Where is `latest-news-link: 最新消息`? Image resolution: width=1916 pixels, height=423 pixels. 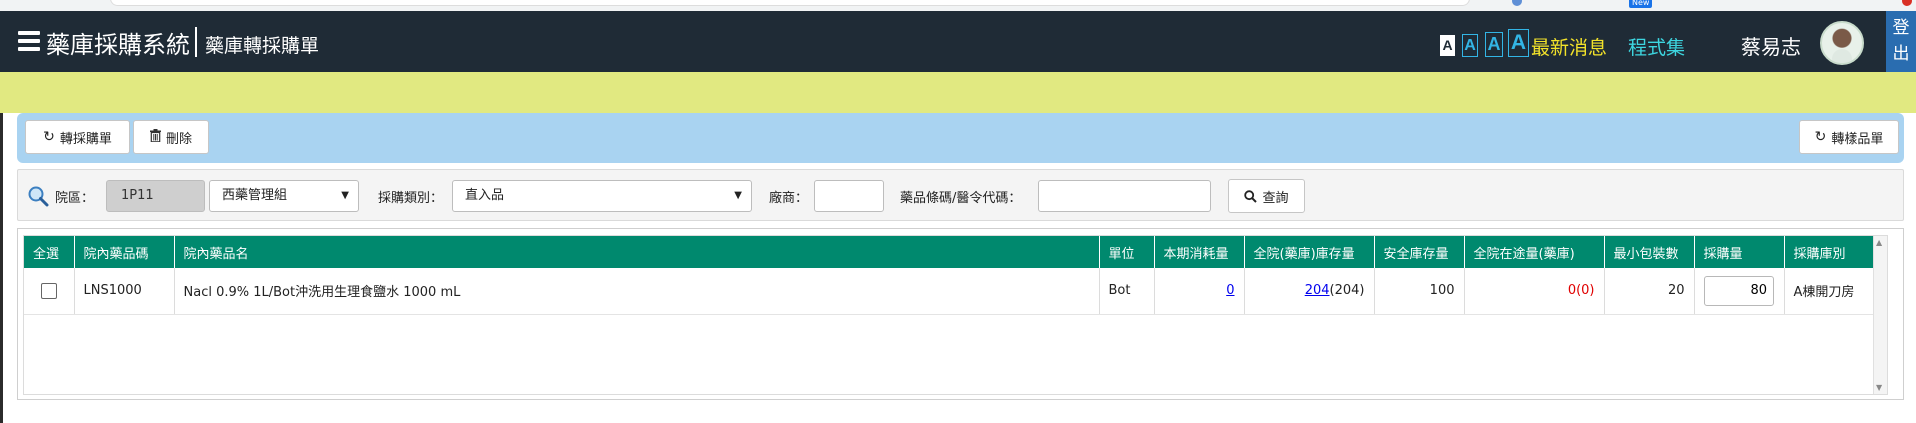 latest-news-link: 最新消息 is located at coordinates (1569, 46).